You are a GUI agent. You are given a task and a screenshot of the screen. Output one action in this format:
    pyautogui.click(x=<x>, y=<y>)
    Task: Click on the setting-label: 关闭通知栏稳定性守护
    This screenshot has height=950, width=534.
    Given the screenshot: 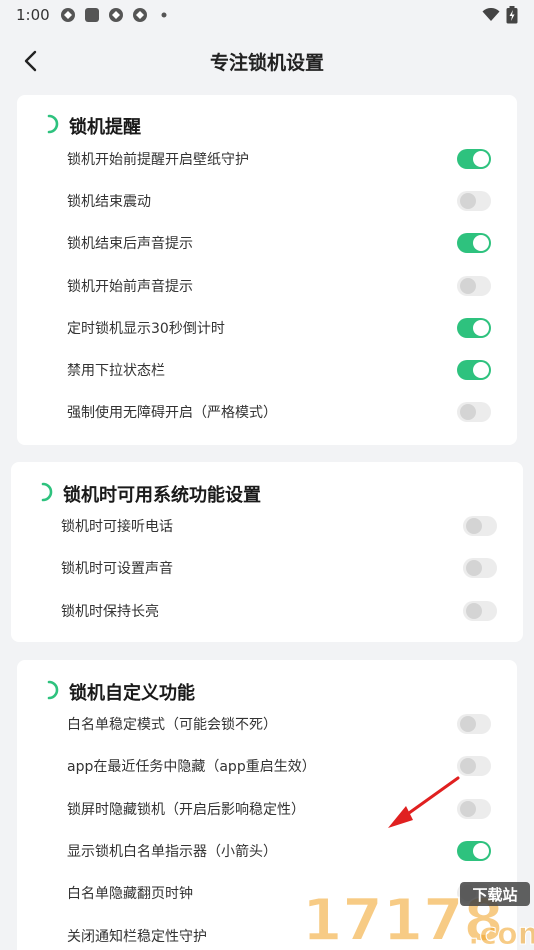 What is the action you would take?
    pyautogui.click(x=137, y=937)
    